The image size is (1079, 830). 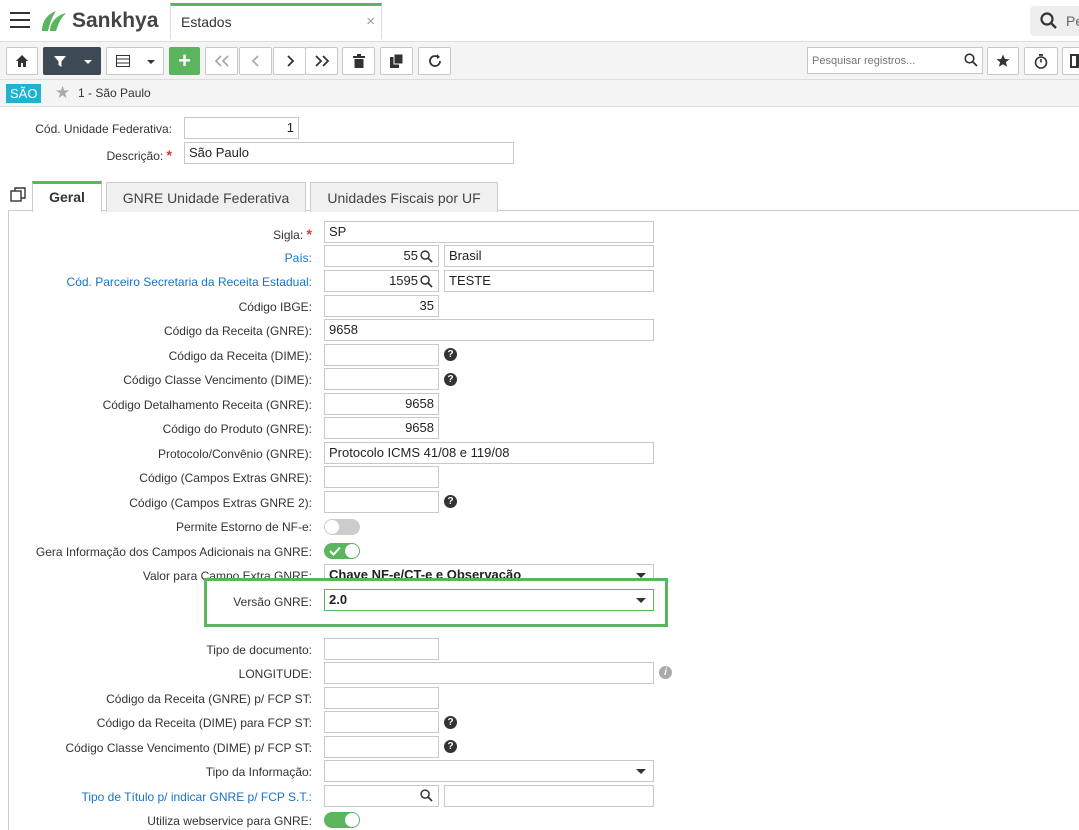 I want to click on estorno-toggle, so click(x=342, y=527).